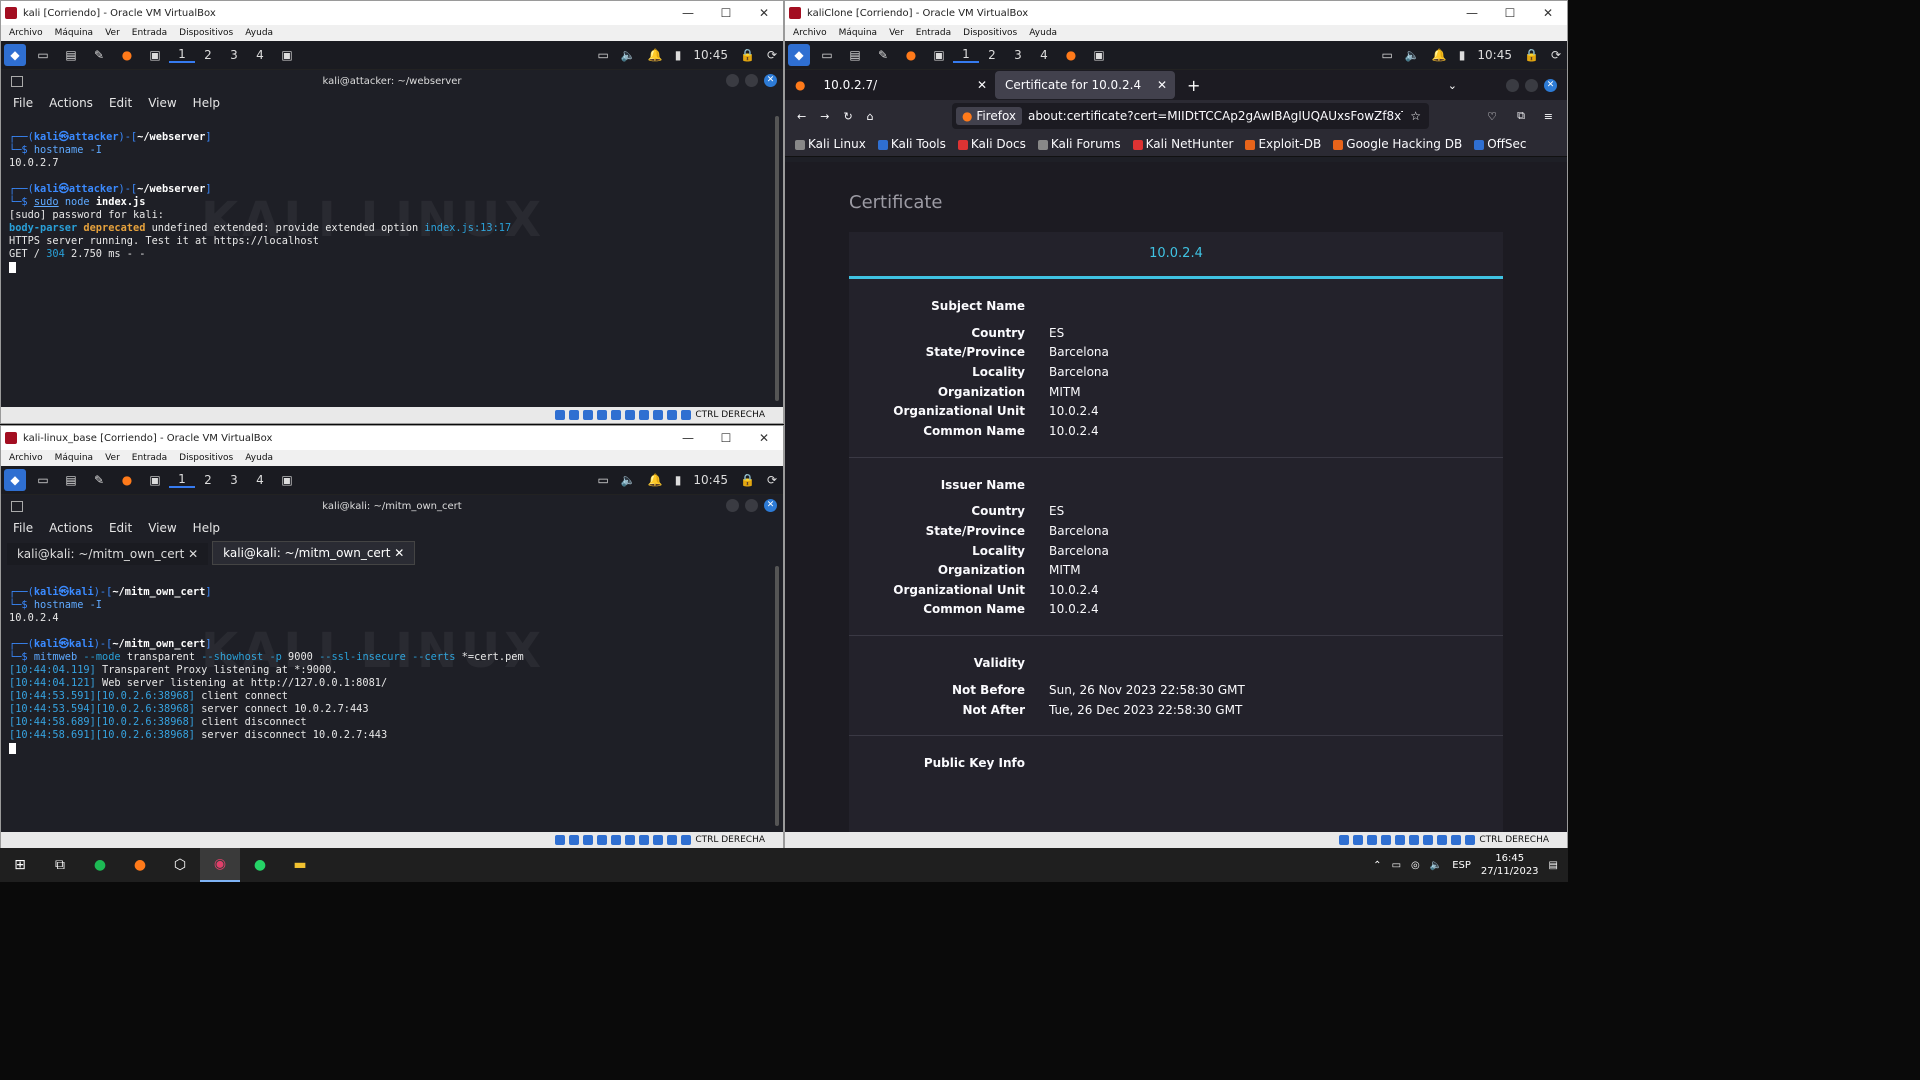  What do you see at coordinates (1436, 865) in the screenshot?
I see `speaker-icon: 🔈` at bounding box center [1436, 865].